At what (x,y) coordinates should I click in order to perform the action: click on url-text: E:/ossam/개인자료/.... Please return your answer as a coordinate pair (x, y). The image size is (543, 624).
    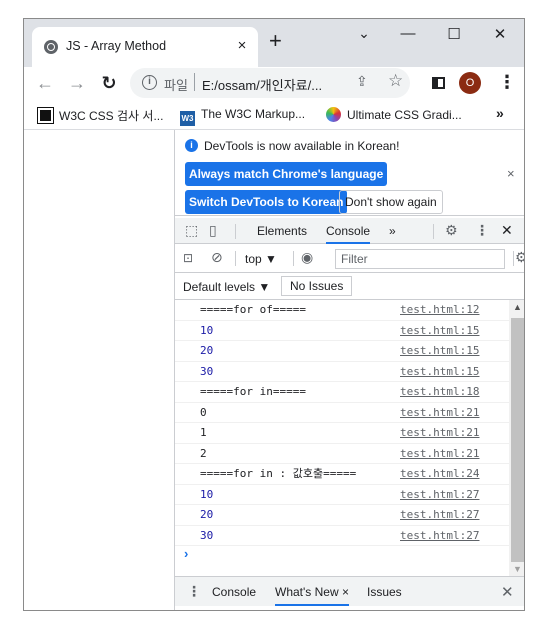
    Looking at the image, I should click on (262, 84).